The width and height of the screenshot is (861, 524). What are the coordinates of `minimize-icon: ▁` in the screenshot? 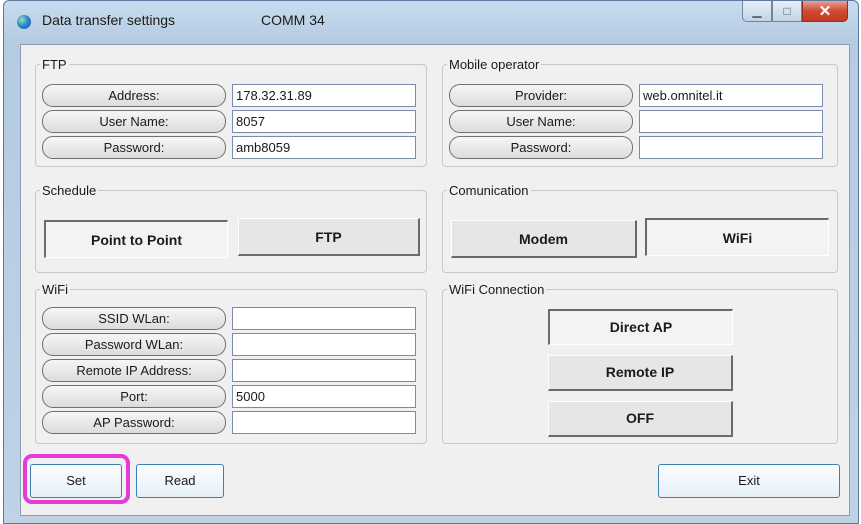 It's located at (757, 11).